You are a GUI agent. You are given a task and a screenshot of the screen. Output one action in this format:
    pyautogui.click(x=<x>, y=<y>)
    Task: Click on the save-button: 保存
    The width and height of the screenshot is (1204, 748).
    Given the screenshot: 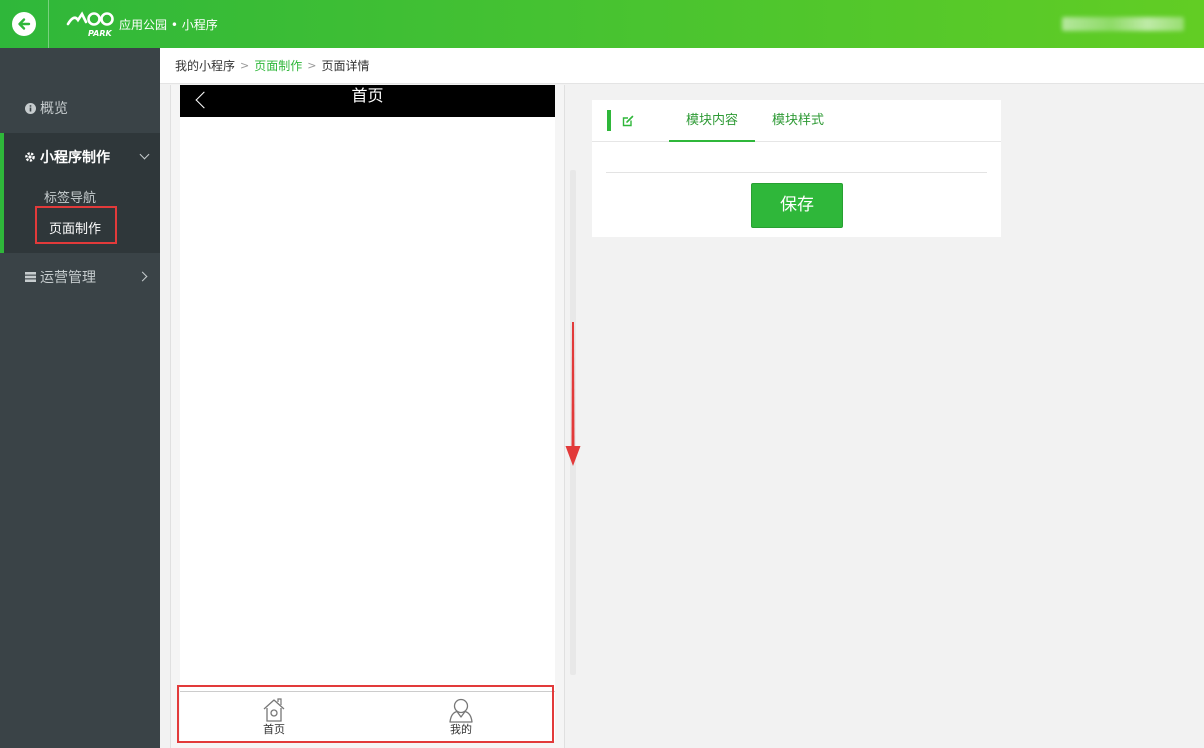 What is the action you would take?
    pyautogui.click(x=797, y=205)
    